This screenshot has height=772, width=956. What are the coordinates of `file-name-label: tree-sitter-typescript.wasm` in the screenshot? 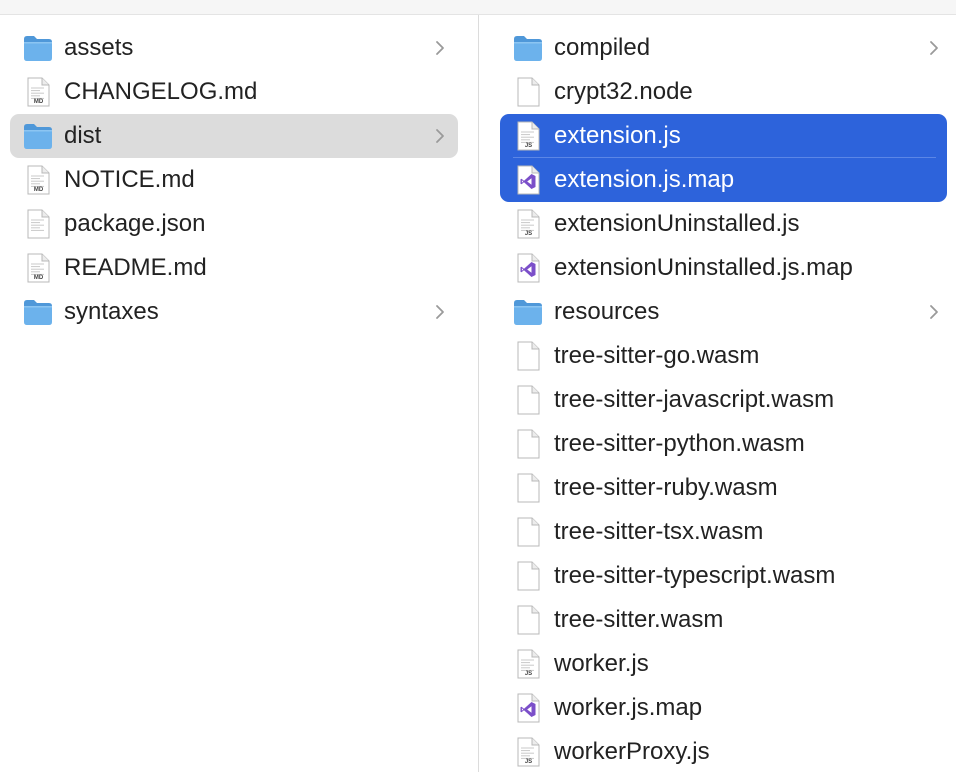 It's located at (695, 575).